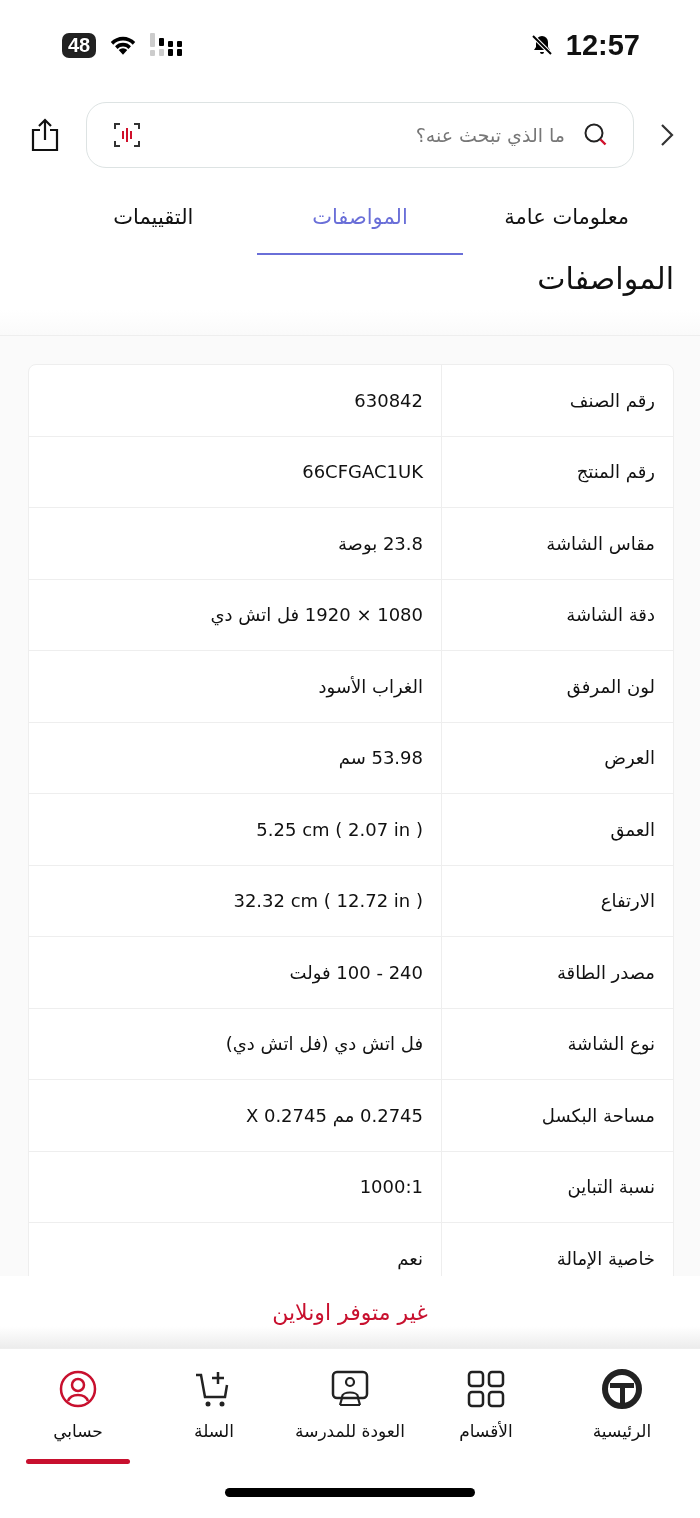 This screenshot has height=1518, width=700. Describe the element at coordinates (566, 217) in the screenshot. I see `tab: معلومات عامة` at that location.